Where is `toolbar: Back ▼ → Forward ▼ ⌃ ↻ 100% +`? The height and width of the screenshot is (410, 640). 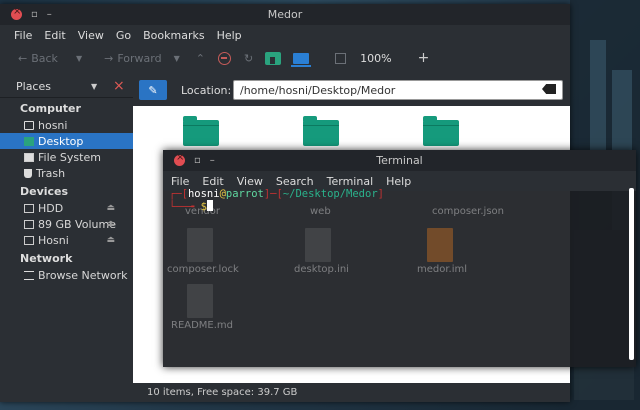 toolbar: Back ▼ → Forward ▼ ⌃ ↻ 100% + is located at coordinates (285, 58).